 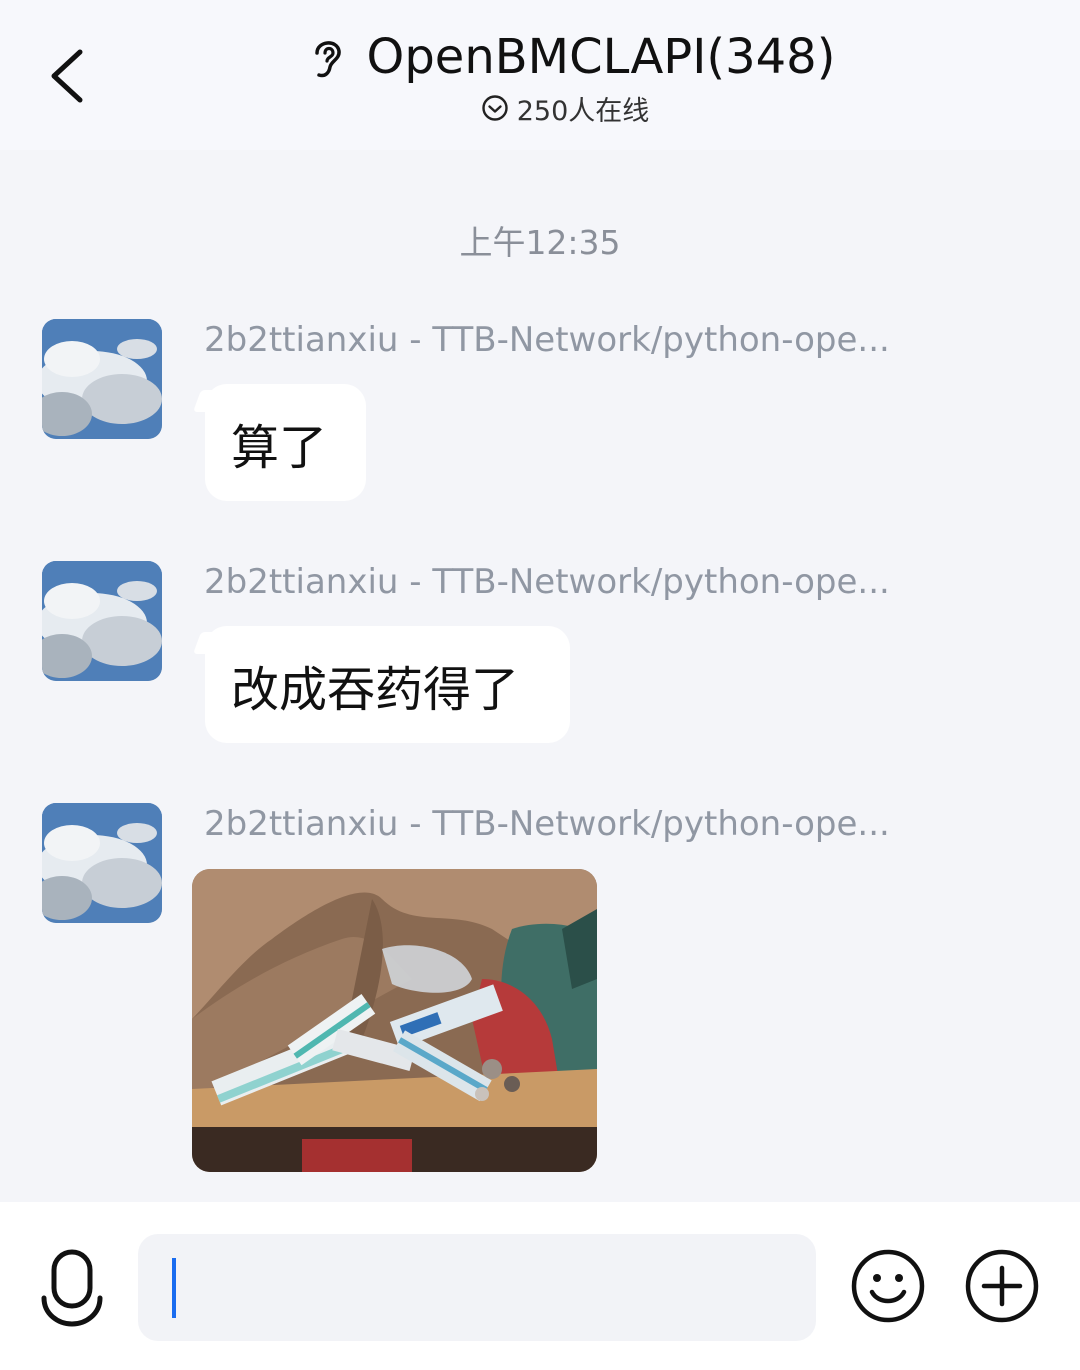 I want to click on smiley-icon, so click(x=888, y=1286).